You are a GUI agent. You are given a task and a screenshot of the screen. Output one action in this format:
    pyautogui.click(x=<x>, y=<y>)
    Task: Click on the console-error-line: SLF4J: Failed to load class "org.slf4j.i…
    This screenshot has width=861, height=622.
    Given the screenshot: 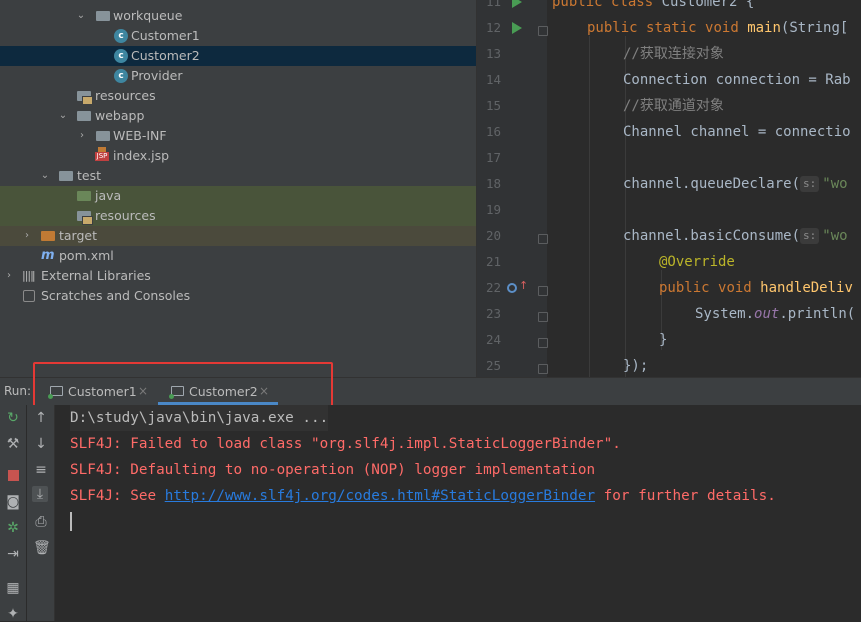 What is the action you would take?
    pyautogui.click(x=345, y=444)
    